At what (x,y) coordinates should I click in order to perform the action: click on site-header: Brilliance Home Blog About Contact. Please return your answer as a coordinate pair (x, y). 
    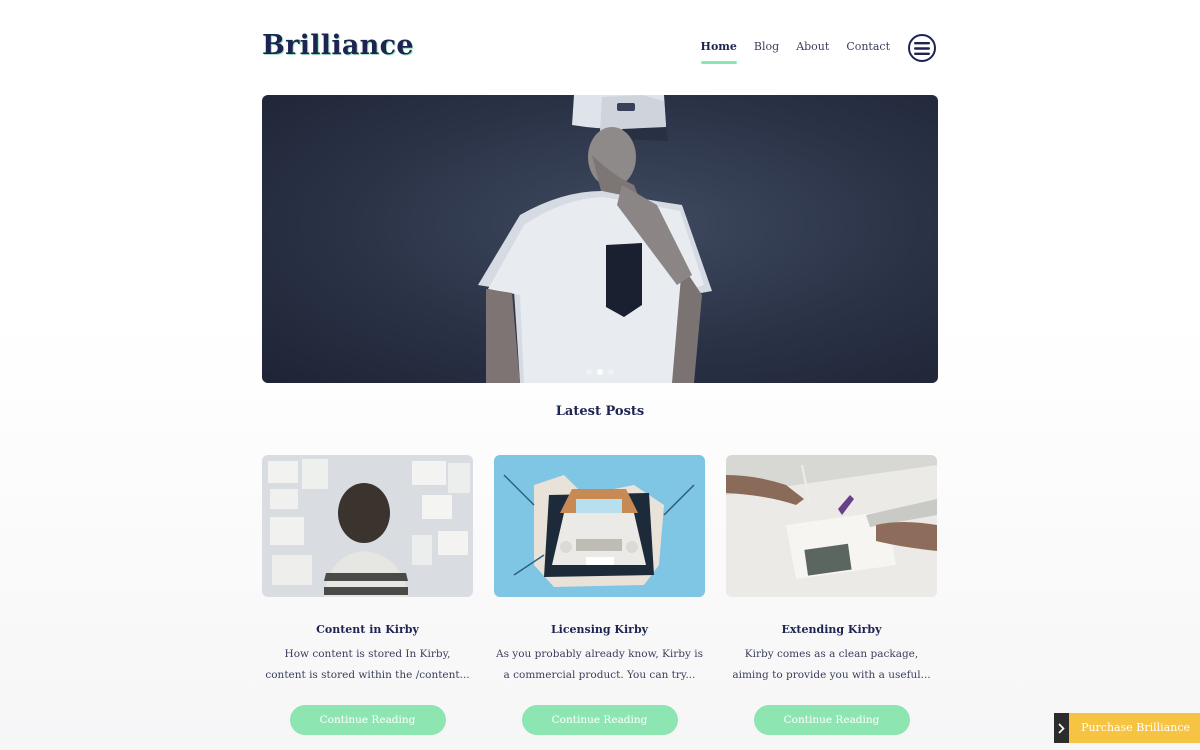
    Looking at the image, I should click on (600, 50).